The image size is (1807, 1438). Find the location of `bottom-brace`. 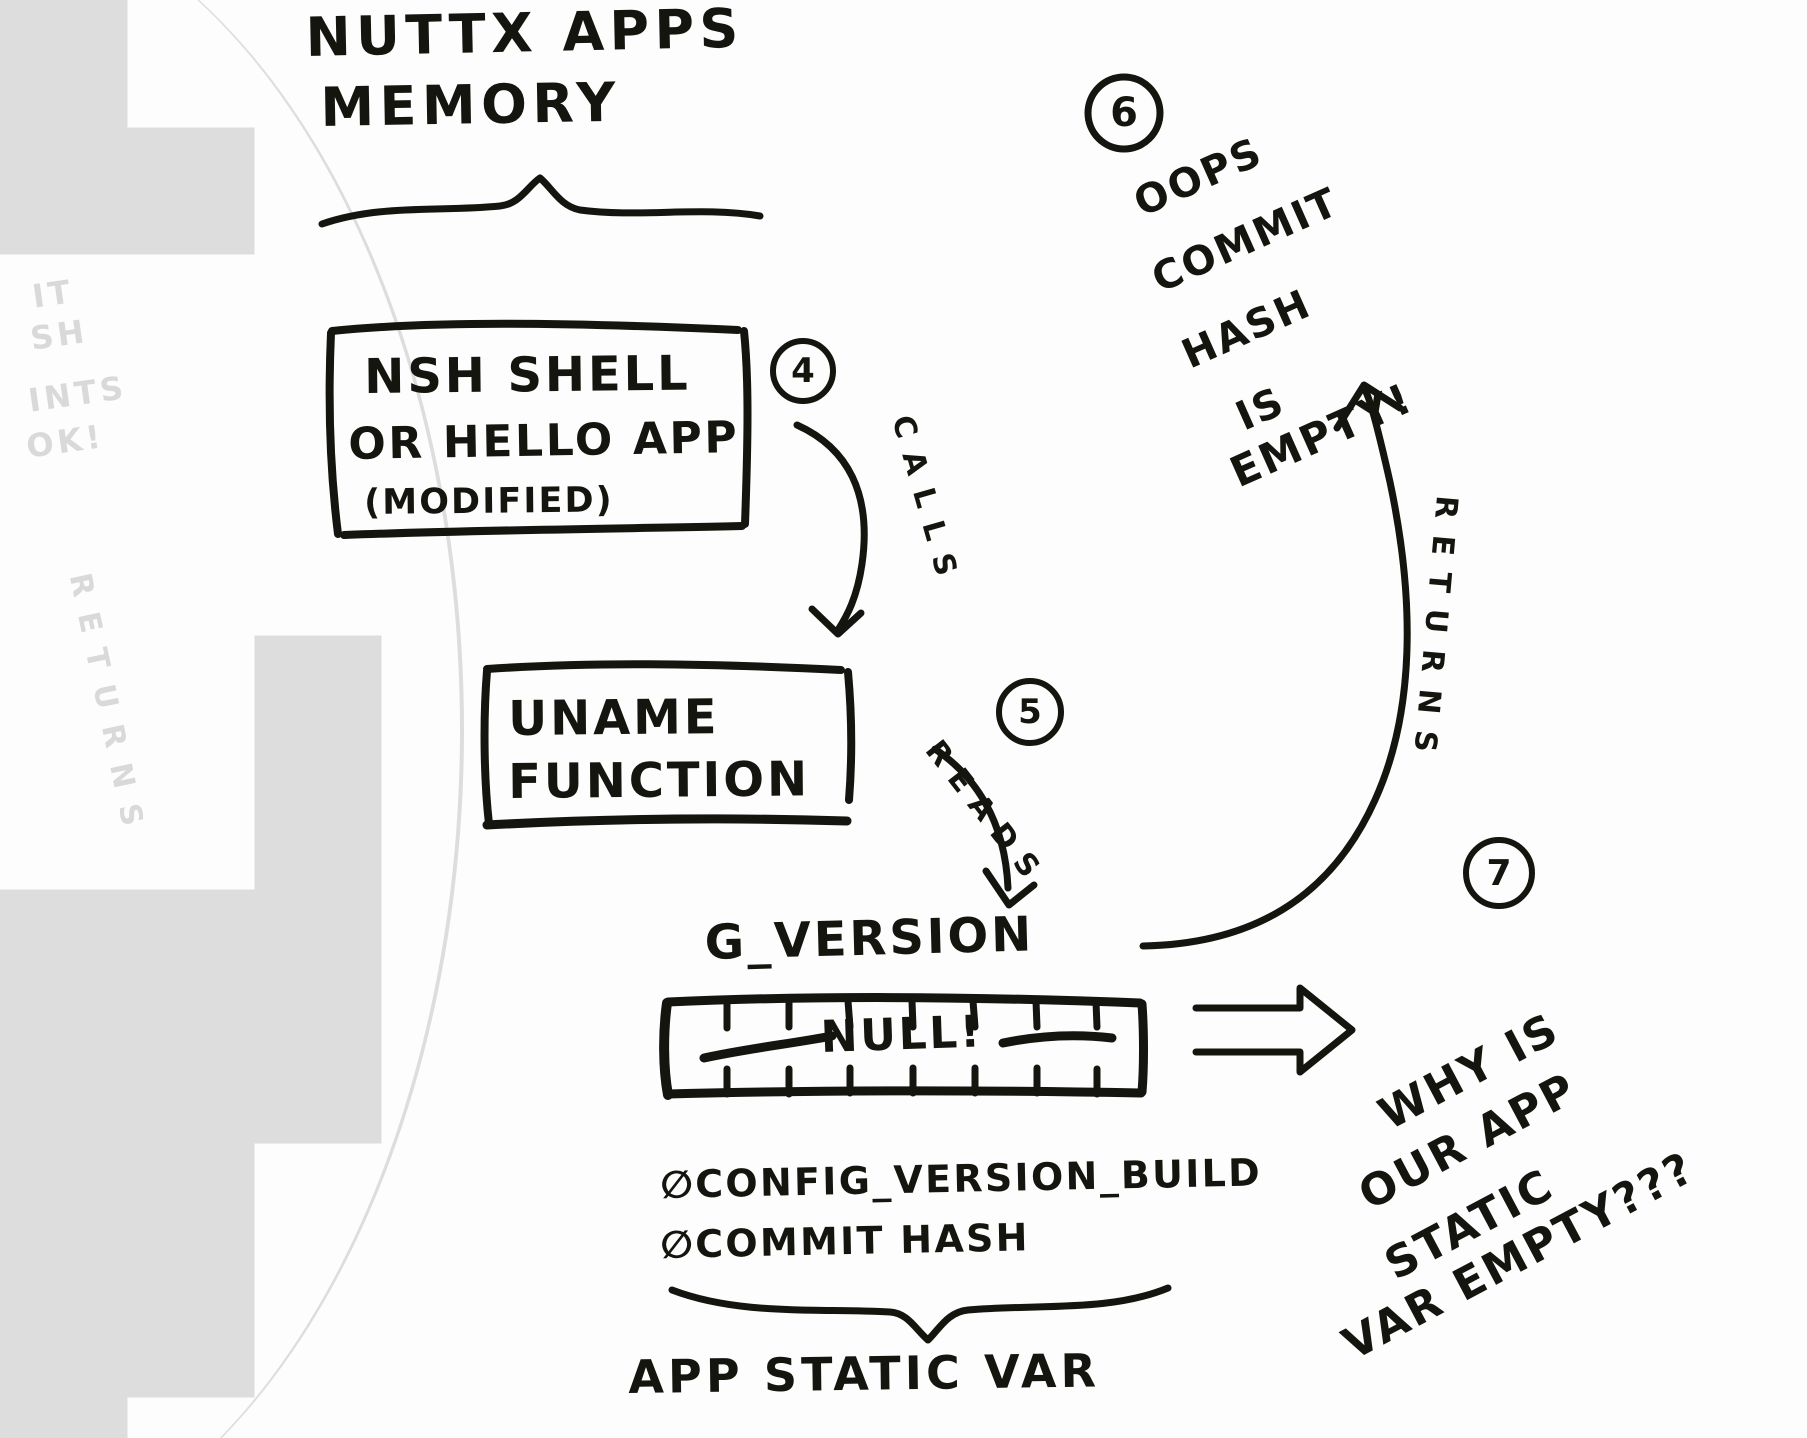

bottom-brace is located at coordinates (920, 1314).